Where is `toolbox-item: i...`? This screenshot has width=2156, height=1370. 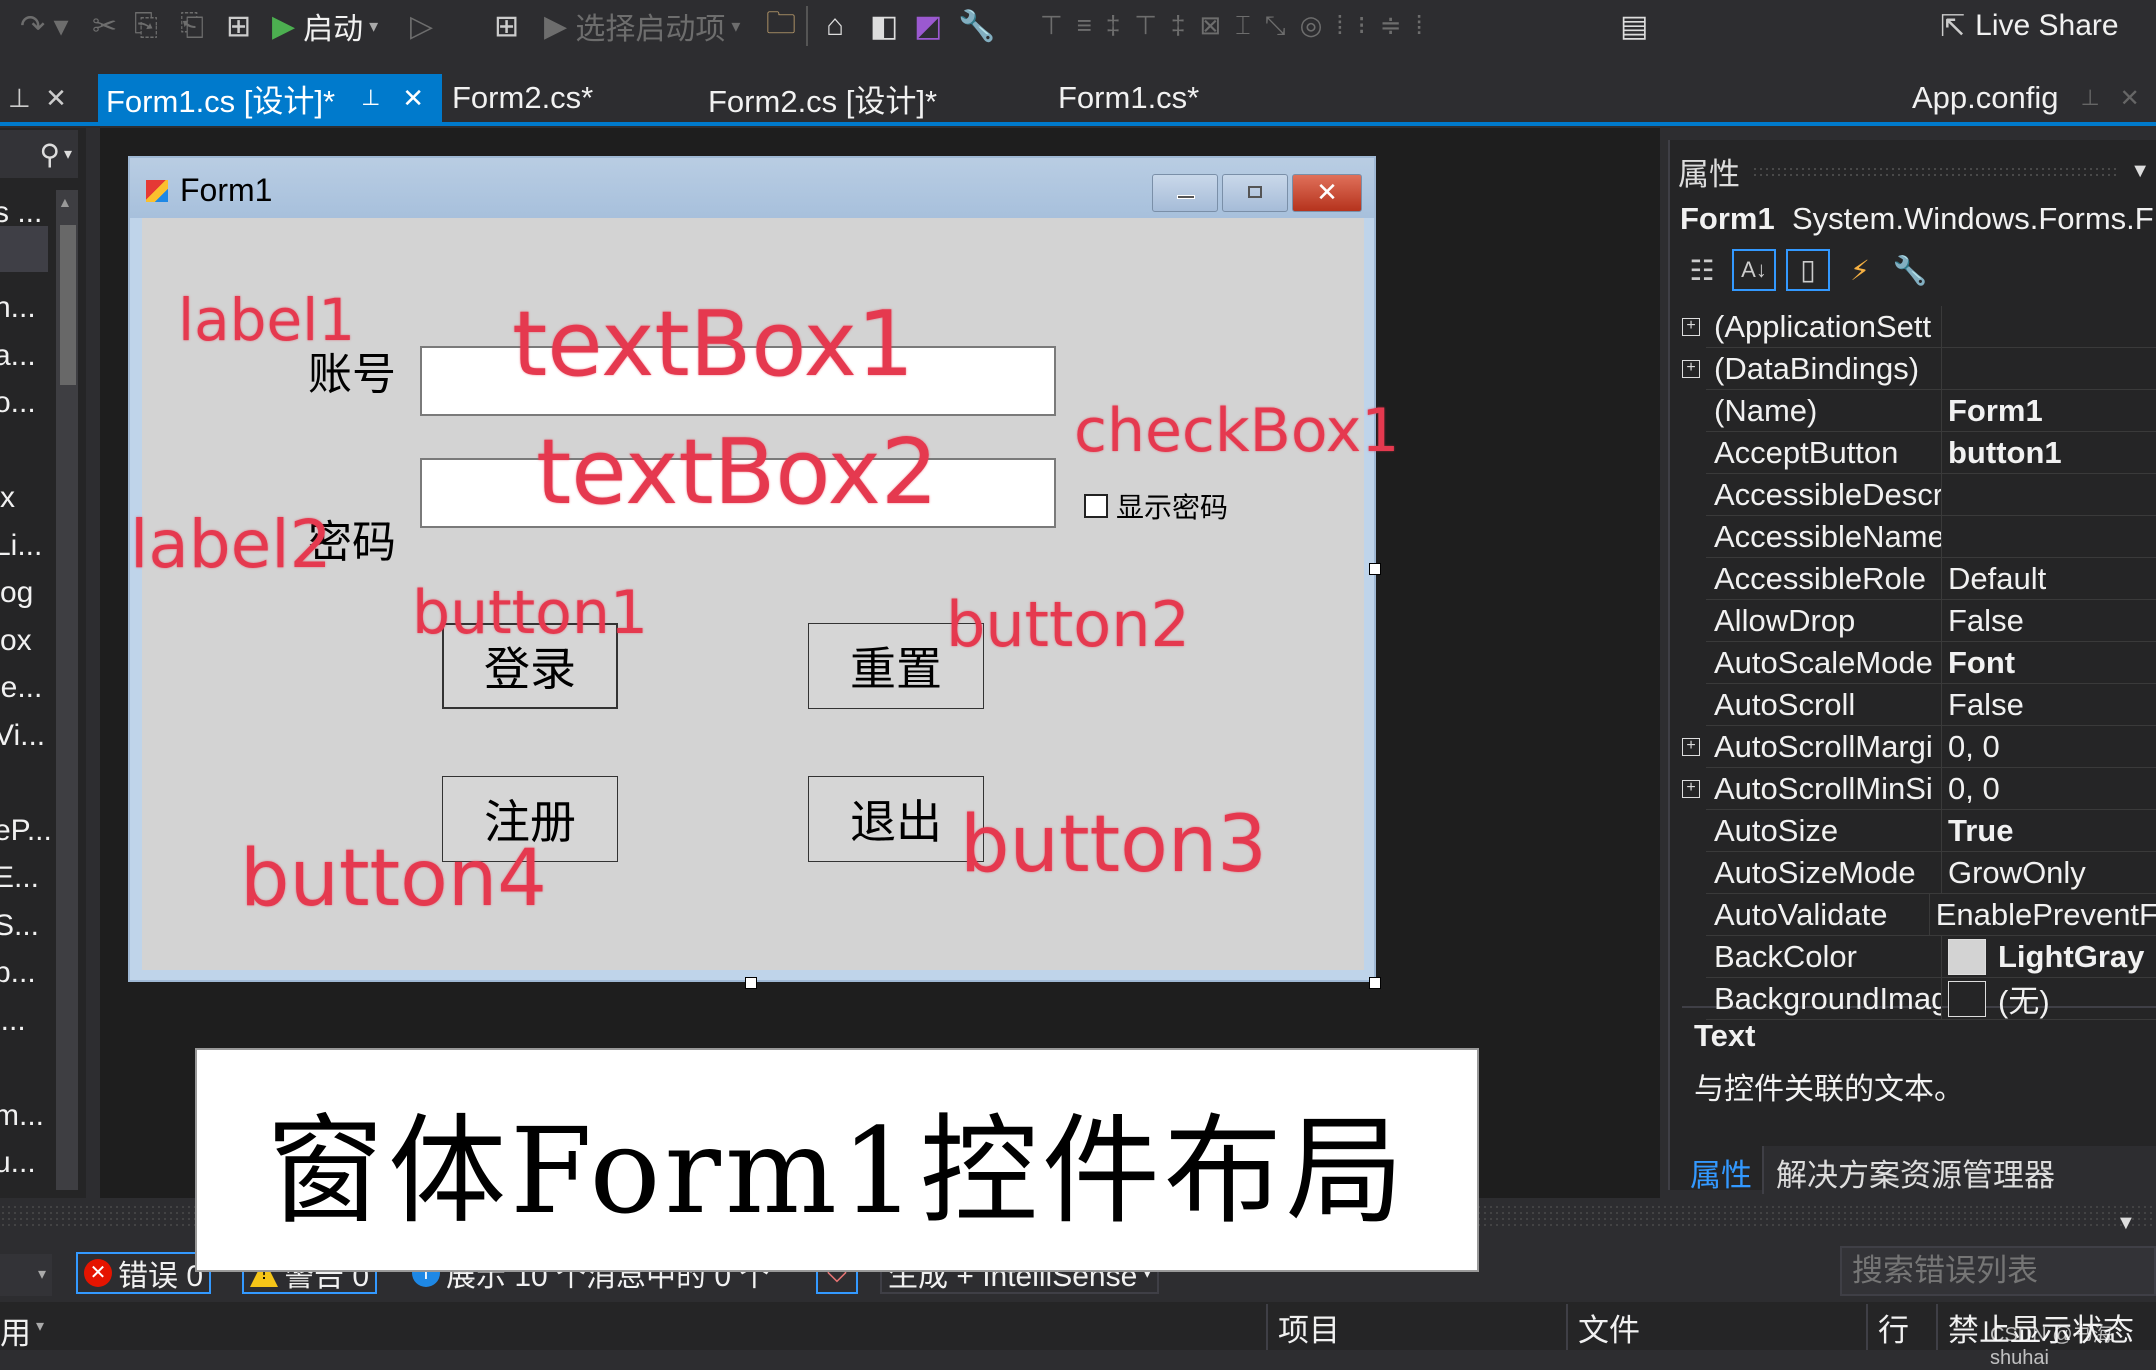 toolbox-item: i... is located at coordinates (13, 1021).